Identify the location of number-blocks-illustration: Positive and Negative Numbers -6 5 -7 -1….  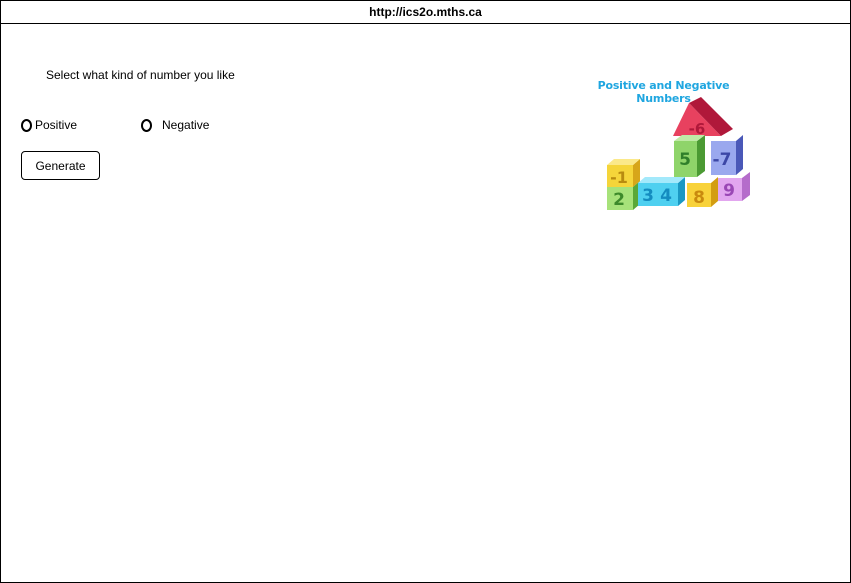
(663, 146).